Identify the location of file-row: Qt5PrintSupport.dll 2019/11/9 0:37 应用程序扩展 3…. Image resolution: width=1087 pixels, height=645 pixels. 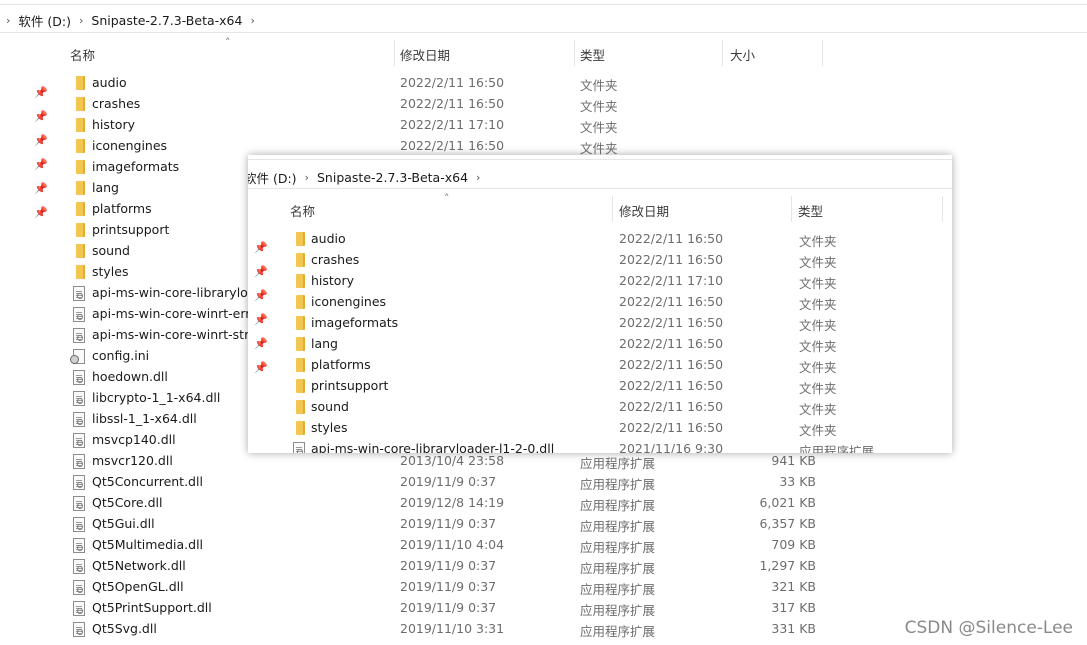
(415, 608).